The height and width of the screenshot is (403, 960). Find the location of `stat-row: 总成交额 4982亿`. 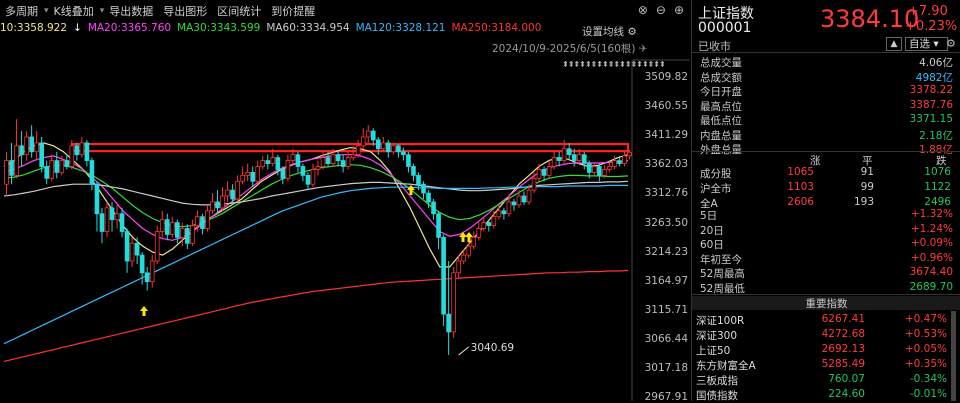

stat-row: 总成交额 4982亿 is located at coordinates (826, 77).